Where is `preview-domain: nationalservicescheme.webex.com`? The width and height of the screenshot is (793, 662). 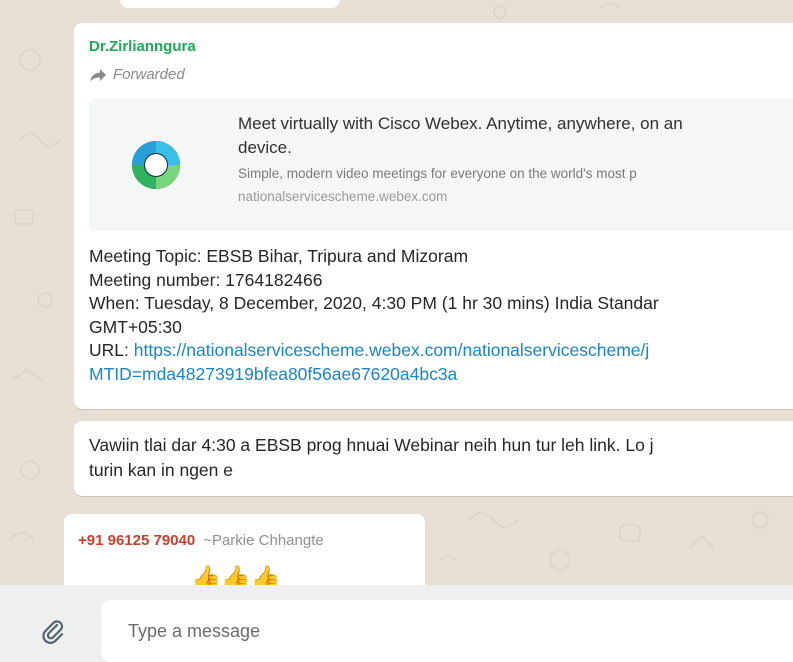 preview-domain: nationalservicescheme.webex.com is located at coordinates (343, 196).